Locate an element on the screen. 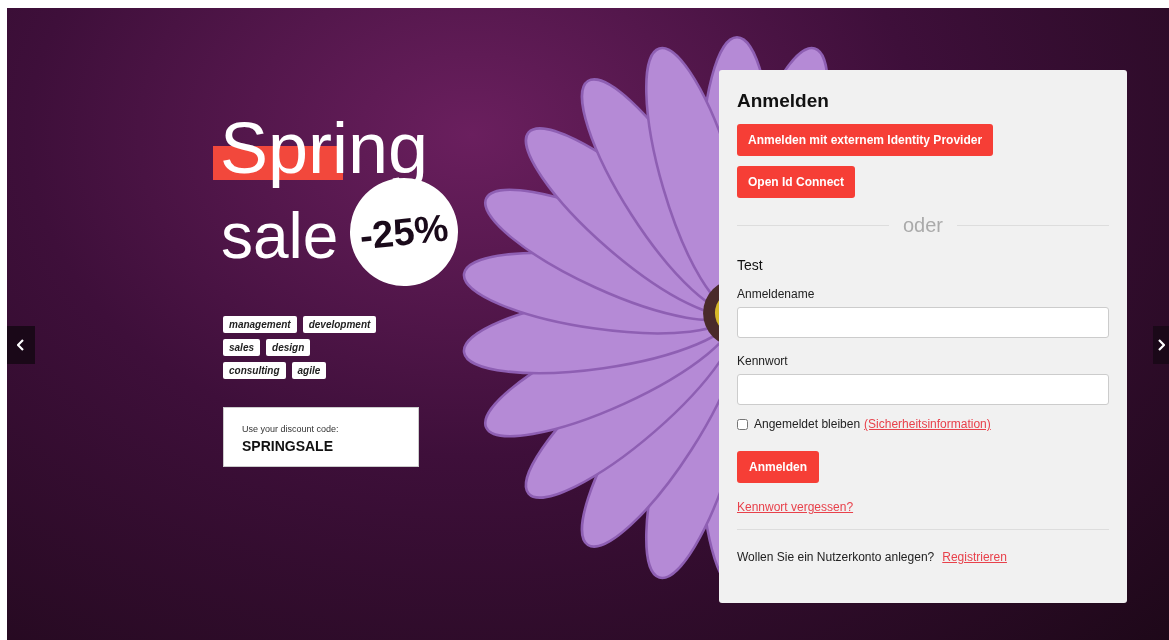 The height and width of the screenshot is (640, 1169). chevron-left-icon is located at coordinates (21, 345).